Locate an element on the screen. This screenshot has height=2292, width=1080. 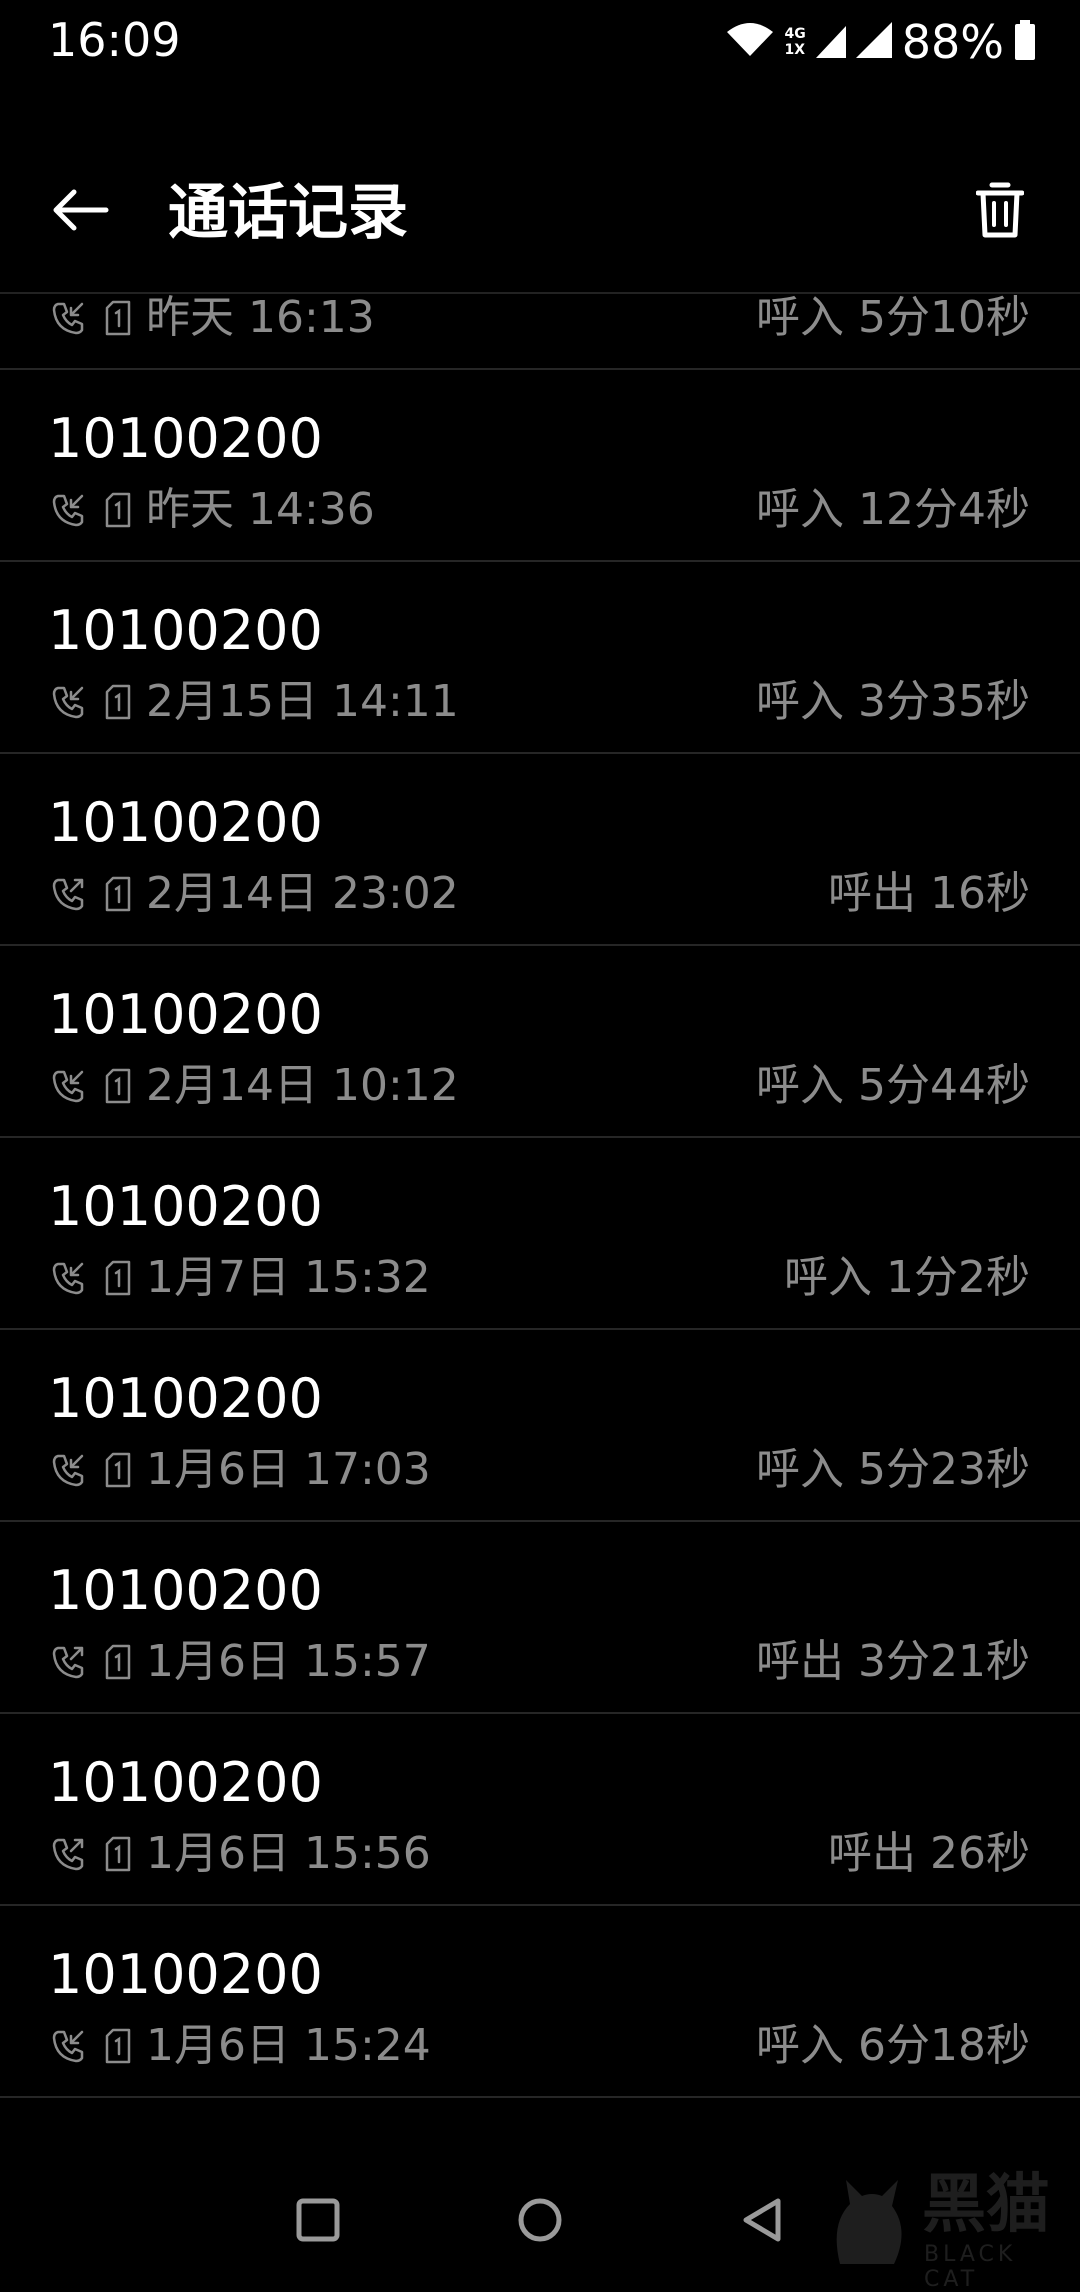
recent-apps-button is located at coordinates (318, 2222).